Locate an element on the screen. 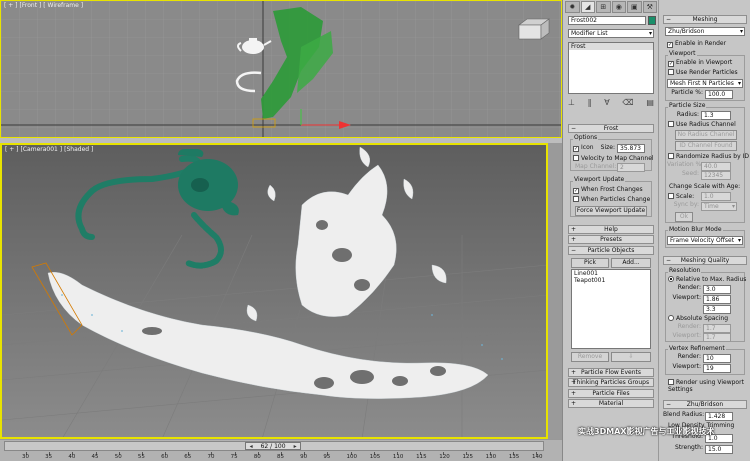  strength-field: 15.0 is located at coordinates (719, 449).